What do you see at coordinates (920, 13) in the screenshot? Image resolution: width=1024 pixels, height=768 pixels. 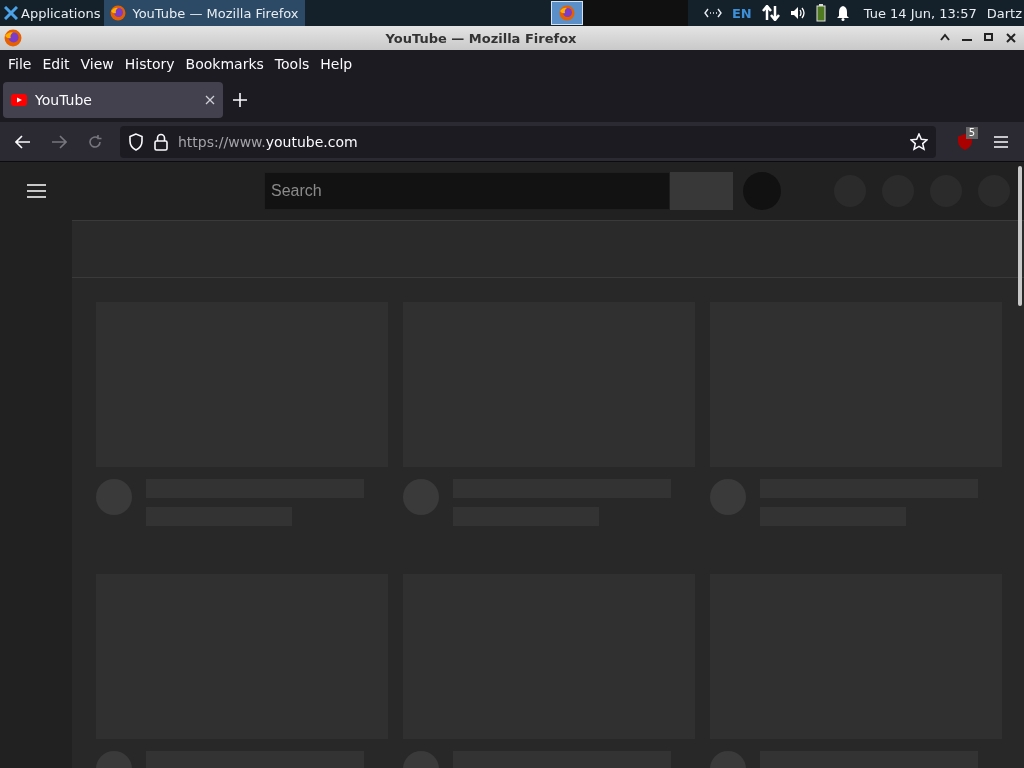 I see `clock: Tue 14 Jun, 13:57` at bounding box center [920, 13].